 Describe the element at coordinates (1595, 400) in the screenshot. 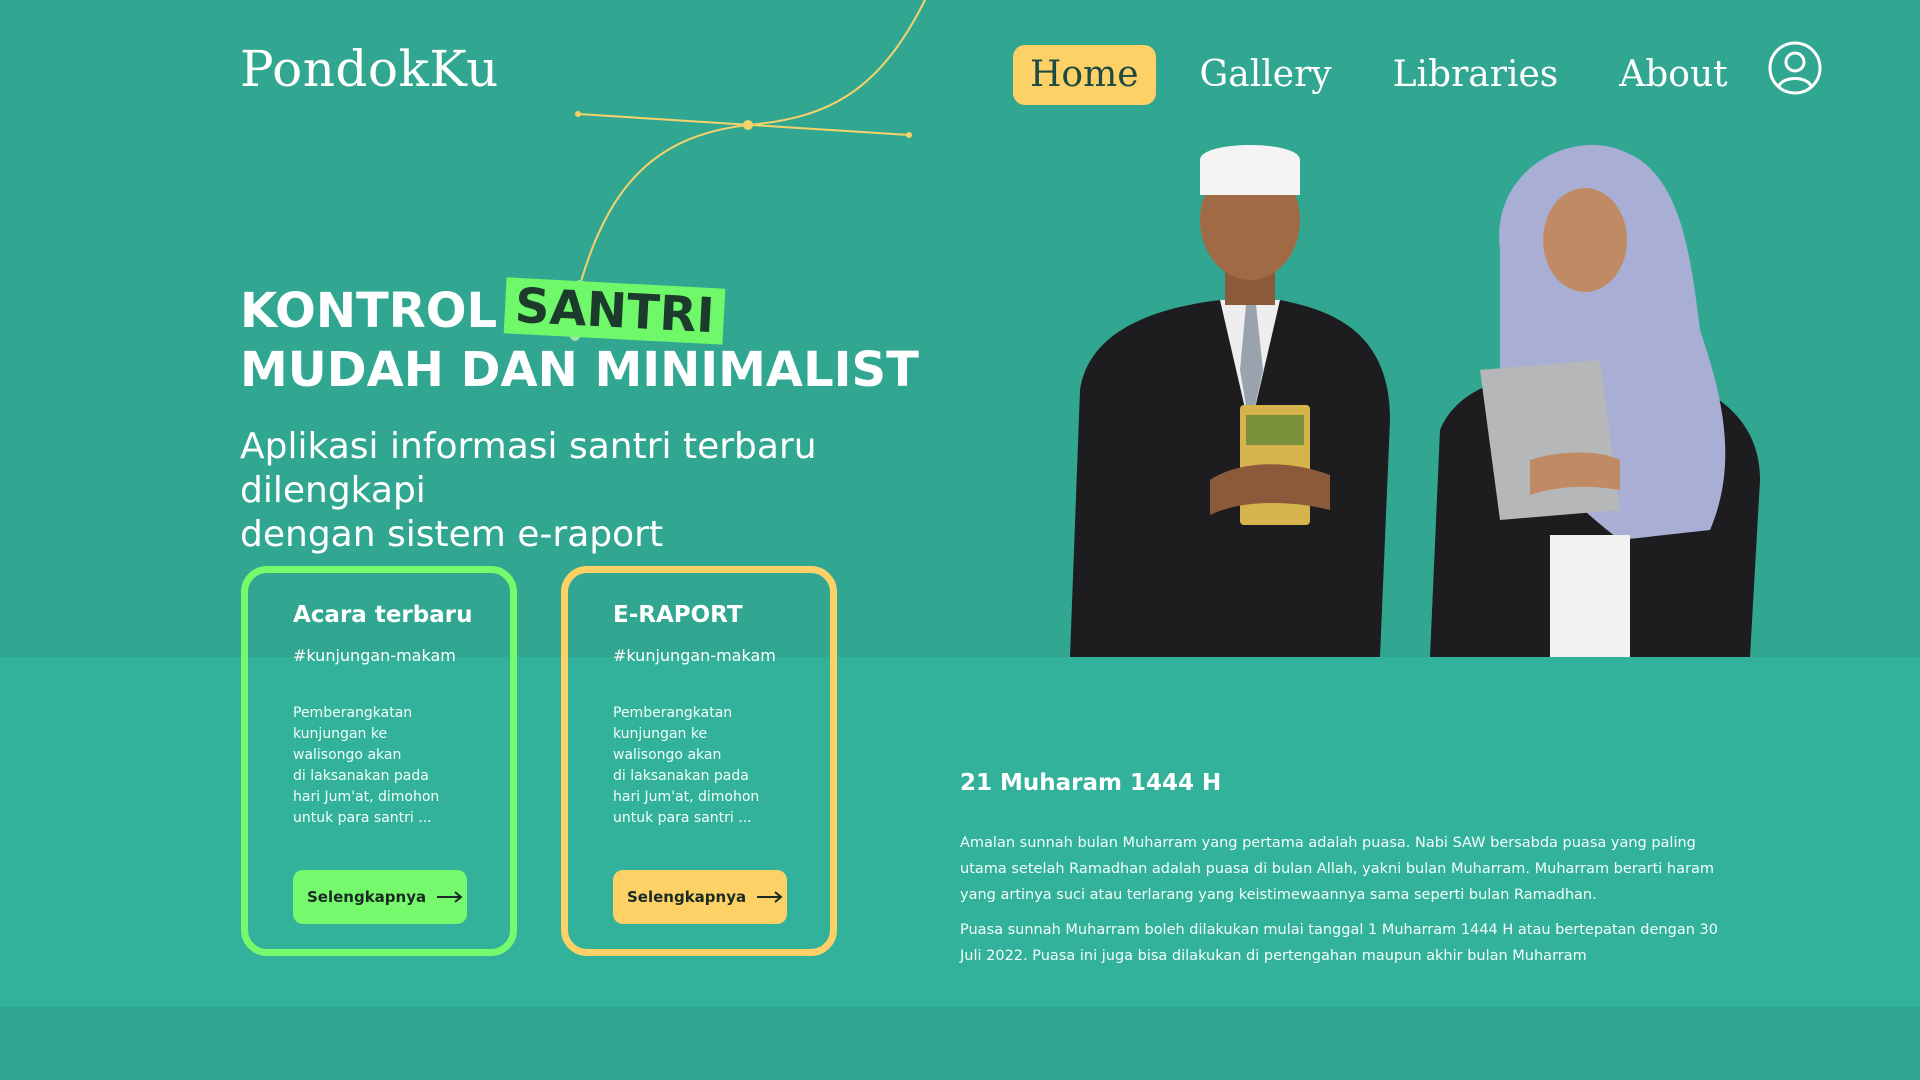

I see `female-student-figure` at that location.